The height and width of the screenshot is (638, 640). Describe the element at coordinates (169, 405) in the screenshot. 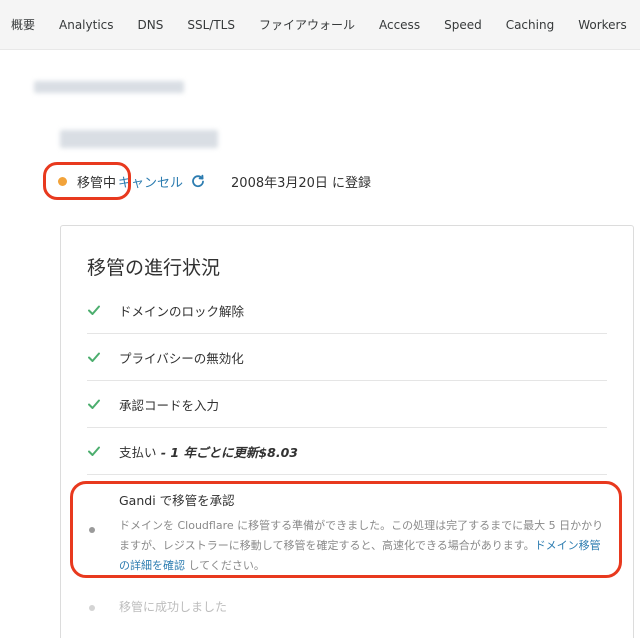

I see `step-label: 承認コードを入力` at that location.